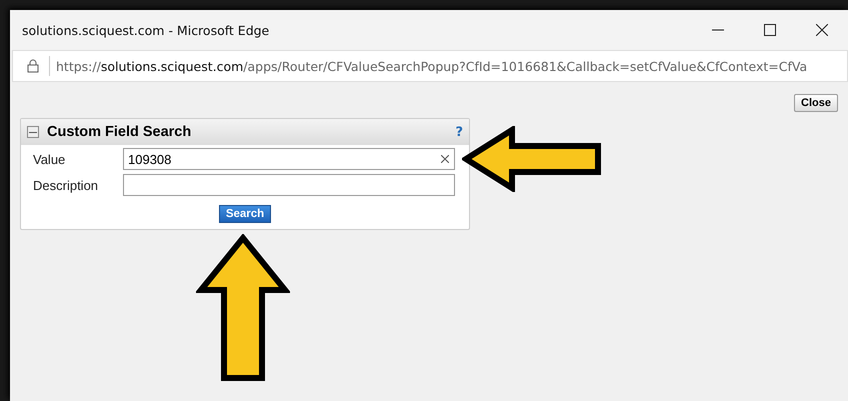 Image resolution: width=848 pixels, height=401 pixels. I want to click on address-field: https://solutions.sciquest.com/apps/Router/CFValueSearchPopup?CfId=1016681&Callback=setCfValue&CfContext=CfVa, so click(430, 66).